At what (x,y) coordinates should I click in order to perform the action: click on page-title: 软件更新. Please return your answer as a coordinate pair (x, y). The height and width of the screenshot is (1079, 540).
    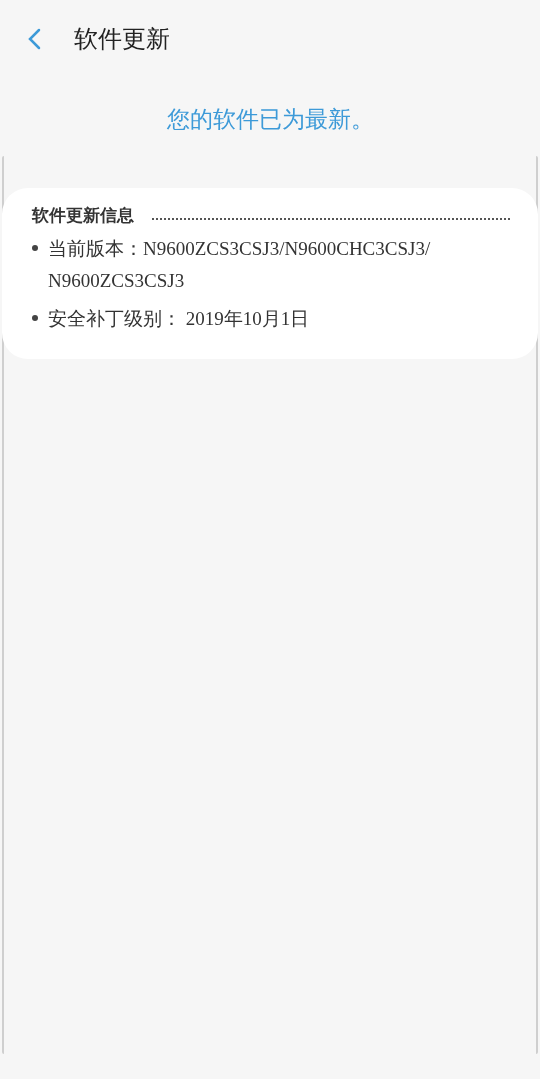
    Looking at the image, I should click on (122, 39).